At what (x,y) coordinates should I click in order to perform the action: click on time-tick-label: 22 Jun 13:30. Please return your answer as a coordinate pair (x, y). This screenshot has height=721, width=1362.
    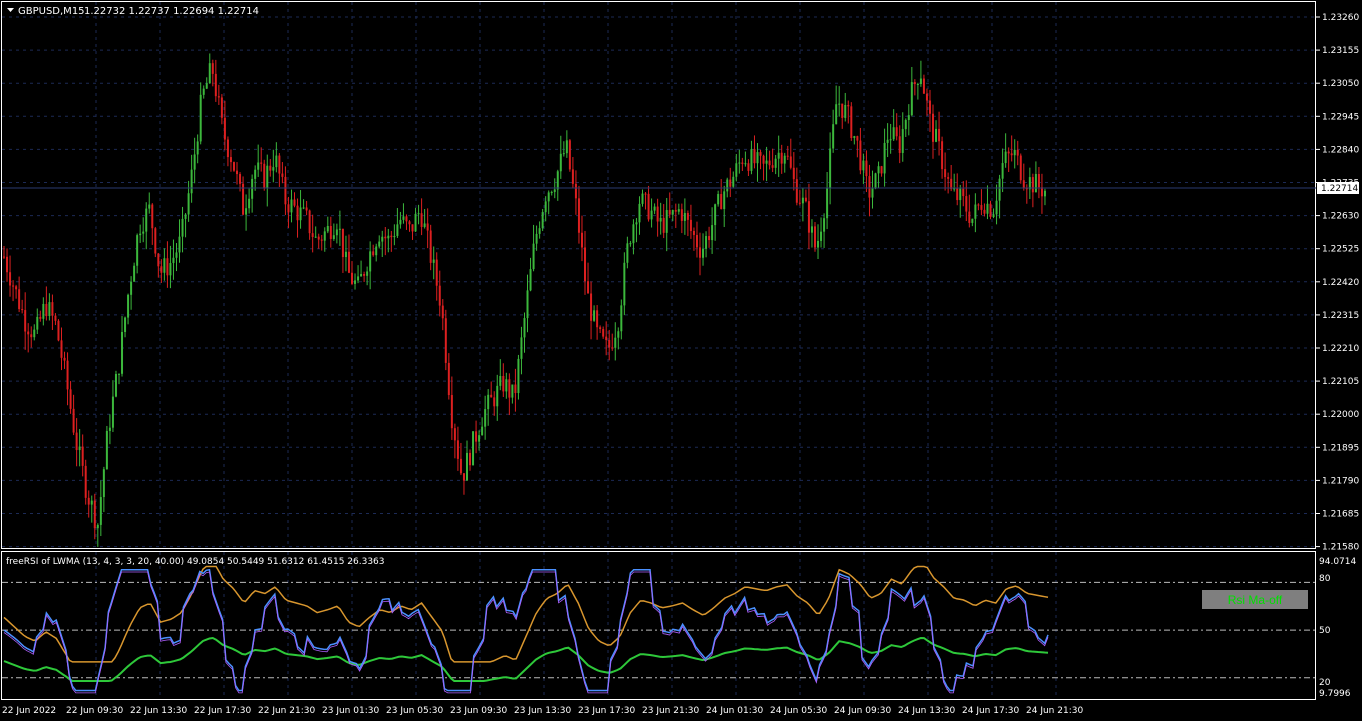
    Looking at the image, I should click on (158, 711).